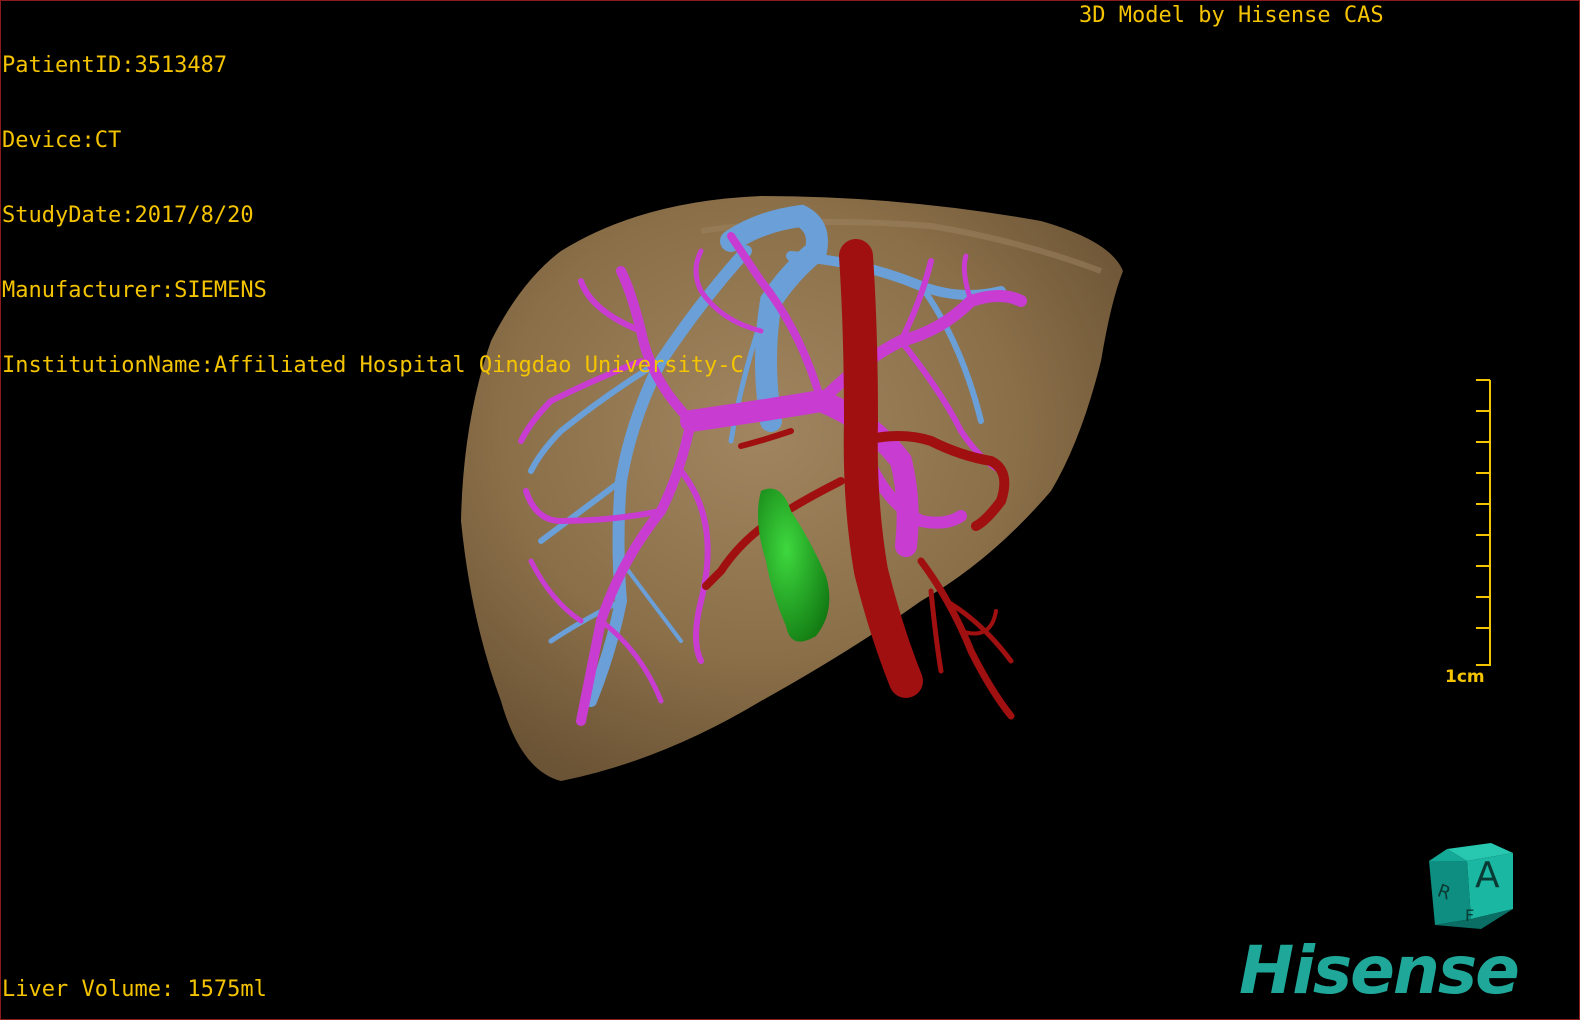 This screenshot has width=1580, height=1020. Describe the element at coordinates (115, 65) in the screenshot. I see `patient-id-text: PatientID:3513487` at that location.